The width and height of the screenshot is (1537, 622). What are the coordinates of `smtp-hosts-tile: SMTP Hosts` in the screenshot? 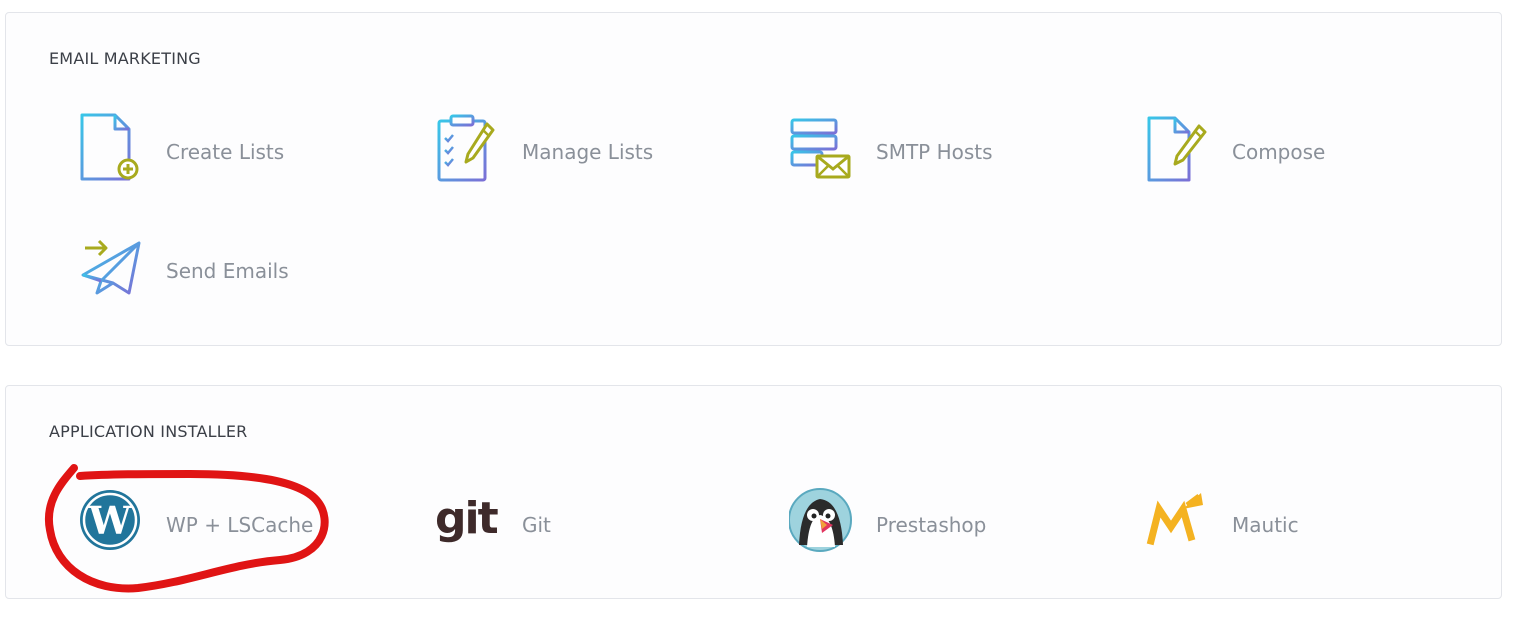 It's located at (949, 152).